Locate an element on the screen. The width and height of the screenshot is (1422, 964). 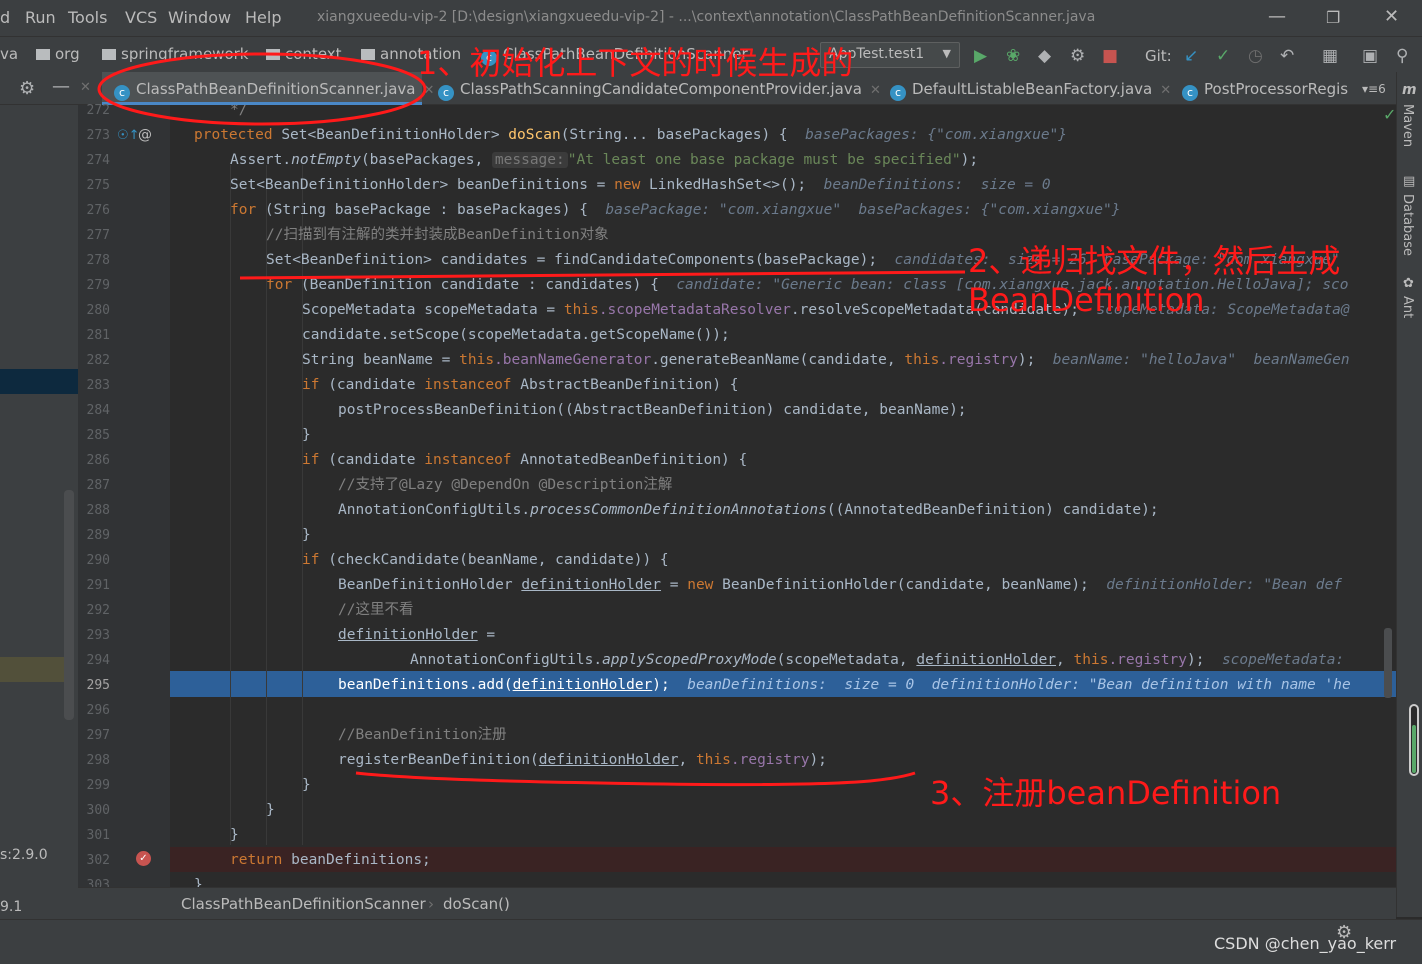
annotation-text: 2、递归找文件，然后生成 is located at coordinates (1154, 261).